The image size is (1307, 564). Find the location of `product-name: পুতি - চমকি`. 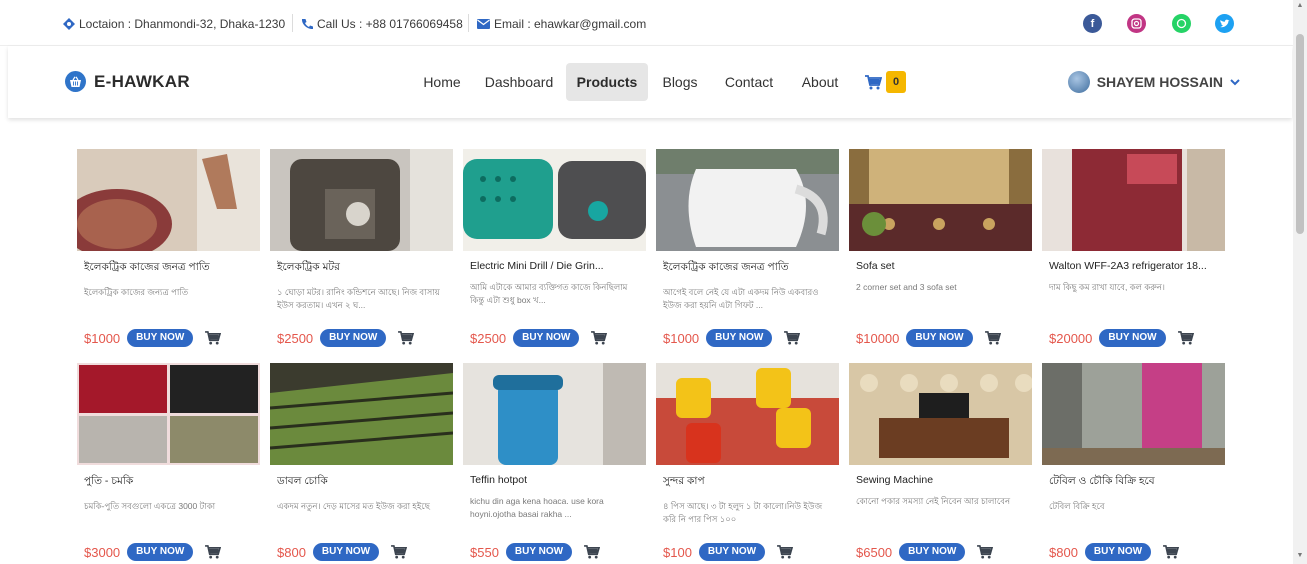

product-name: পুতি - চমকি is located at coordinates (170, 482).